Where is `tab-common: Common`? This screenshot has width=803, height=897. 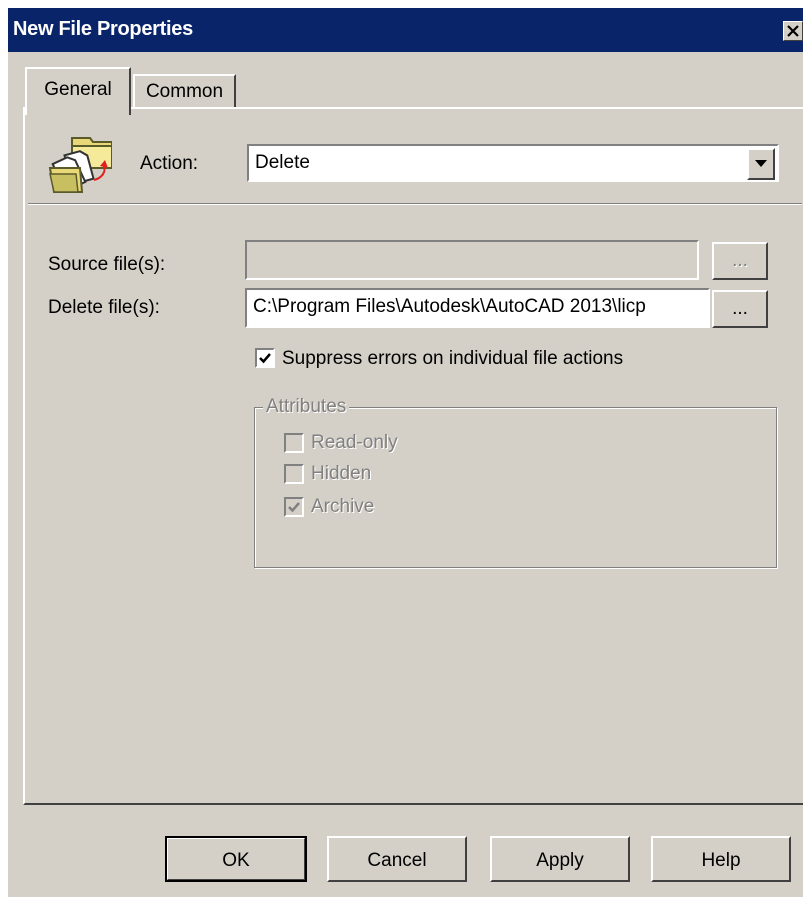 tab-common: Common is located at coordinates (184, 91).